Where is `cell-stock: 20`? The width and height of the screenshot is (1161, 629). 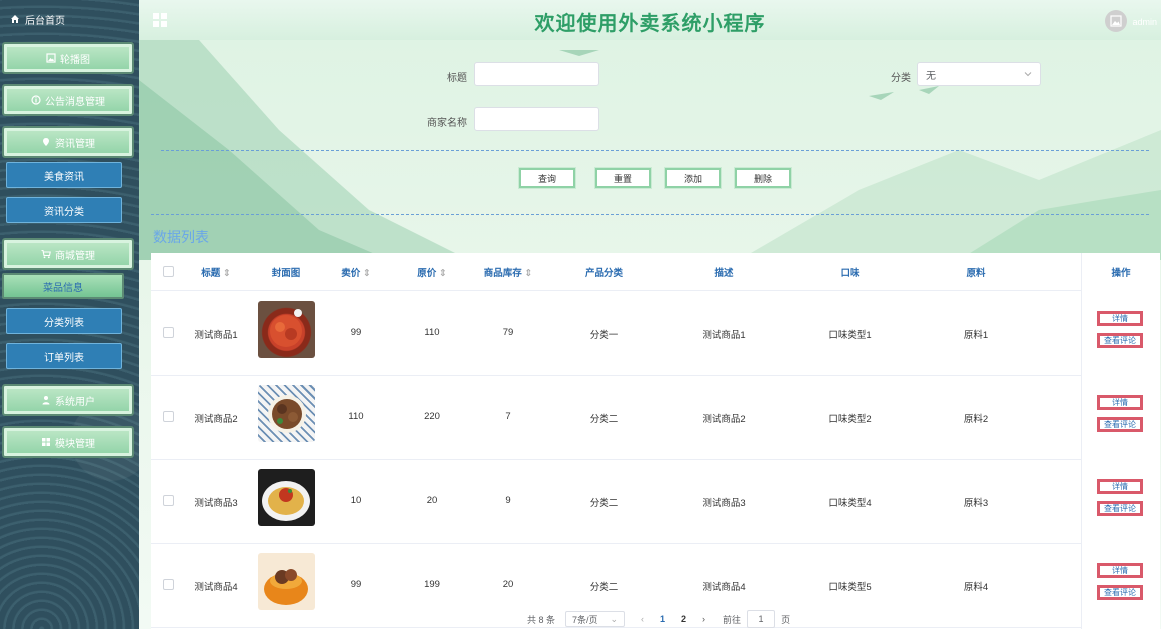
cell-stock: 20 is located at coordinates (508, 584).